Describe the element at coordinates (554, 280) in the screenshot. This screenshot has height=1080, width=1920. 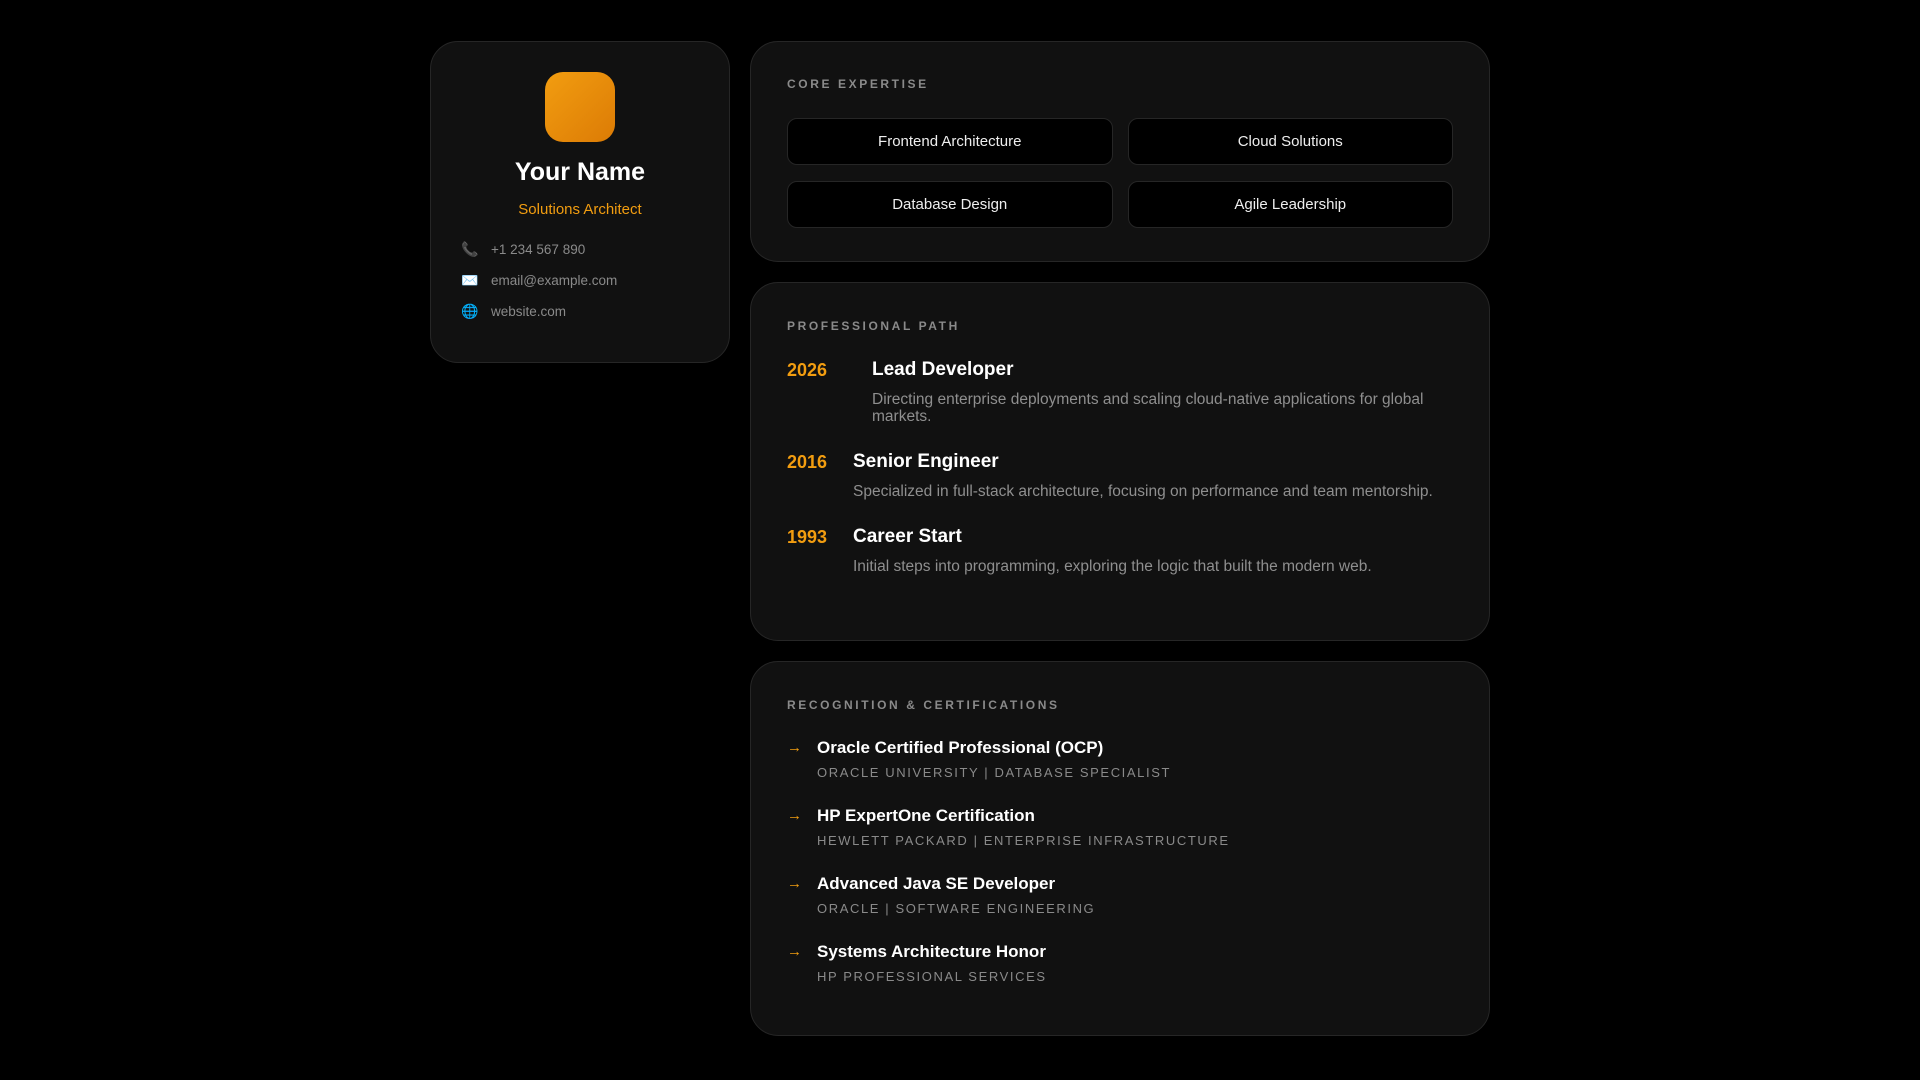
I see `contact-text: email@example.com` at that location.